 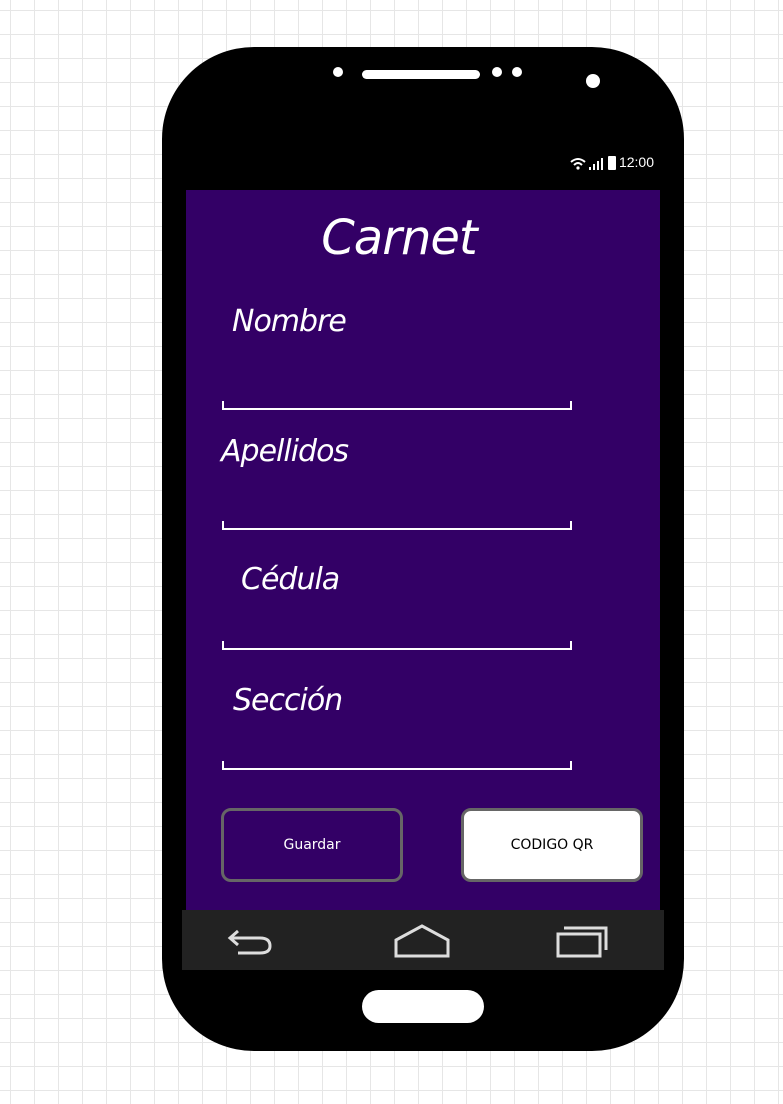 I want to click on wifi-icon, so click(x=578, y=164).